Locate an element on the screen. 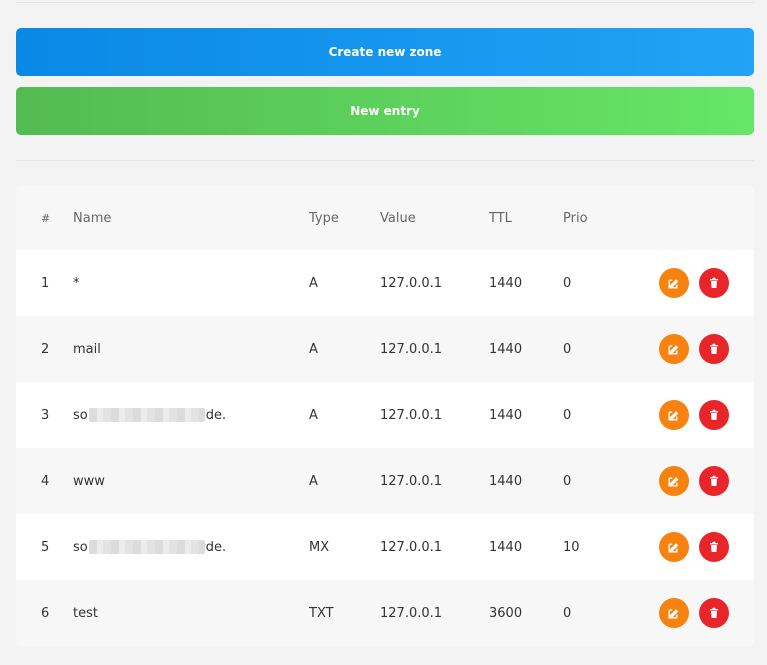 Image resolution: width=767 pixels, height=665 pixels. top-divider is located at coordinates (385, 2).